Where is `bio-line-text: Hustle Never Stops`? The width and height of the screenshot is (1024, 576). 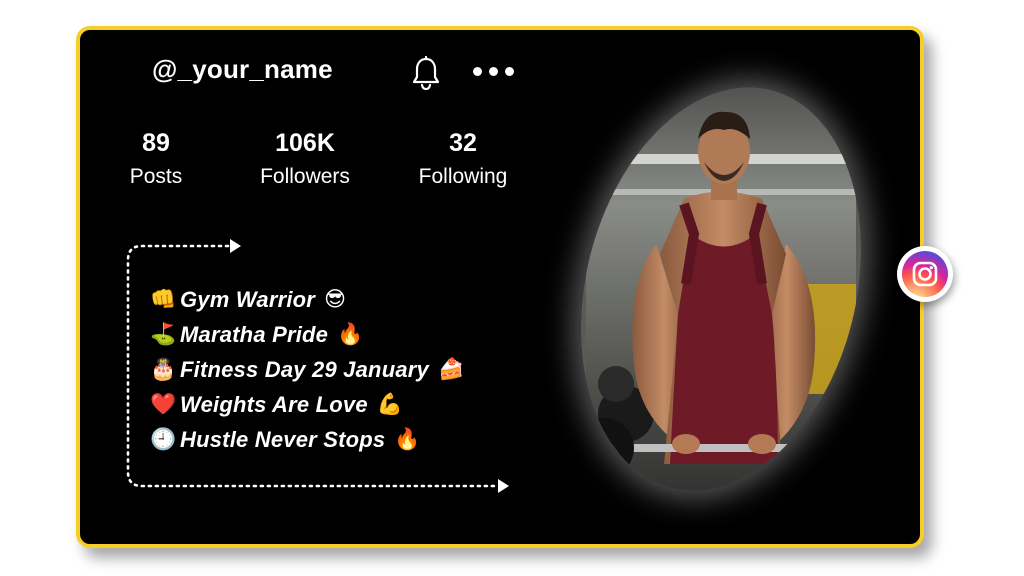 bio-line-text: Hustle Never Stops is located at coordinates (283, 439).